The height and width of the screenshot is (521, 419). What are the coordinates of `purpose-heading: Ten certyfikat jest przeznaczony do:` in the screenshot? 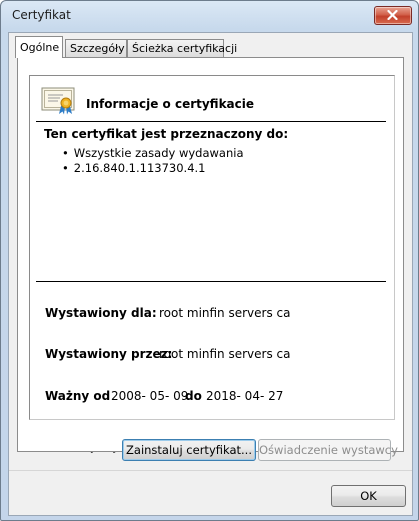 It's located at (166, 134).